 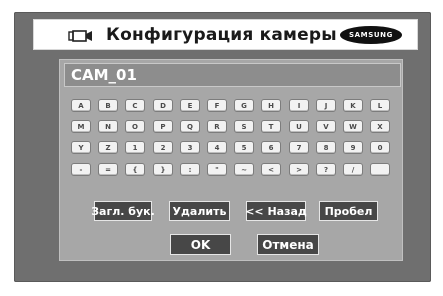 I want to click on keyboard-key: }, so click(x=163, y=169).